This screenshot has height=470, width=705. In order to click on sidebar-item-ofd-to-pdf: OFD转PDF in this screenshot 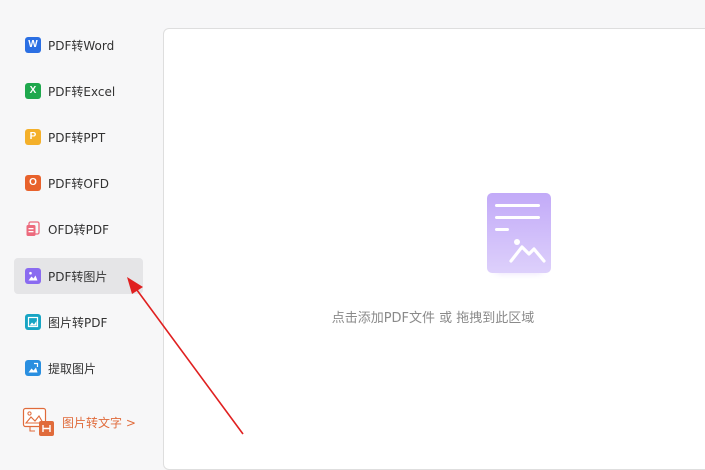, I will do `click(78, 229)`.